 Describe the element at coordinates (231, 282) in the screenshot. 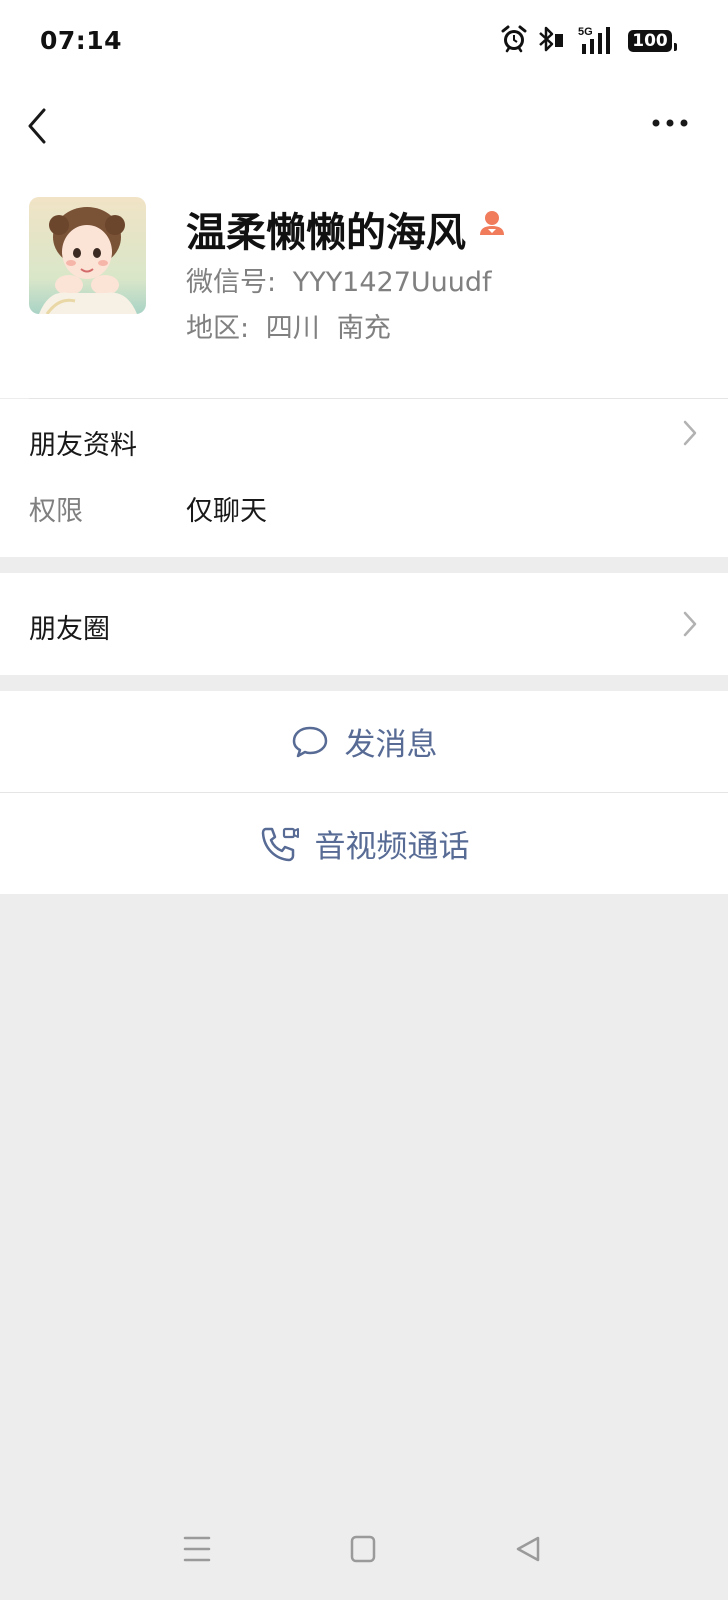

I see `wechat-id-label: 微信号:` at that location.